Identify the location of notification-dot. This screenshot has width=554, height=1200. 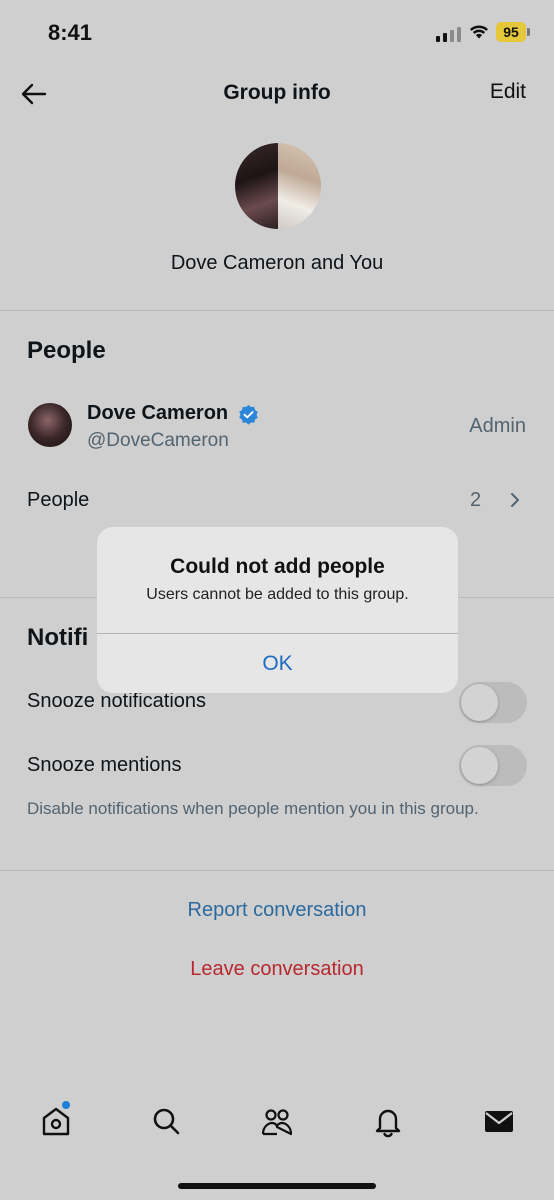
(66, 1105).